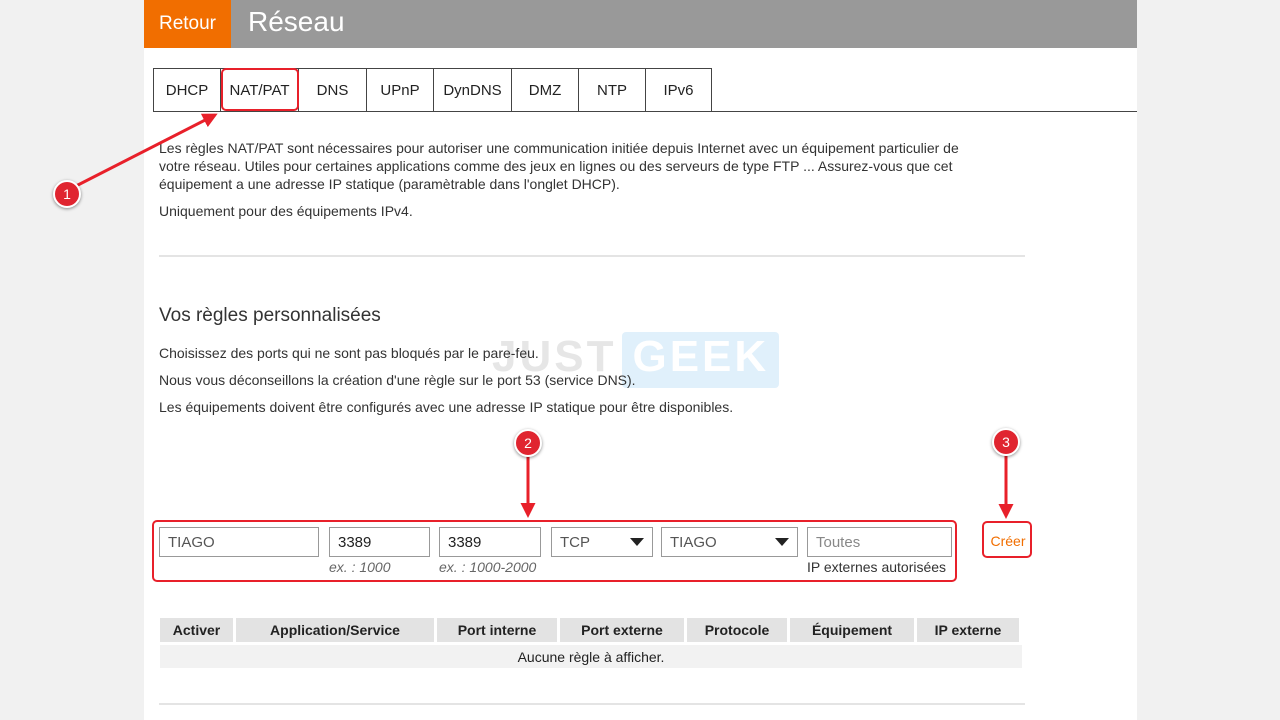 The height and width of the screenshot is (720, 1280). What do you see at coordinates (1006, 442) in the screenshot?
I see `annotation-badge-3: 3` at bounding box center [1006, 442].